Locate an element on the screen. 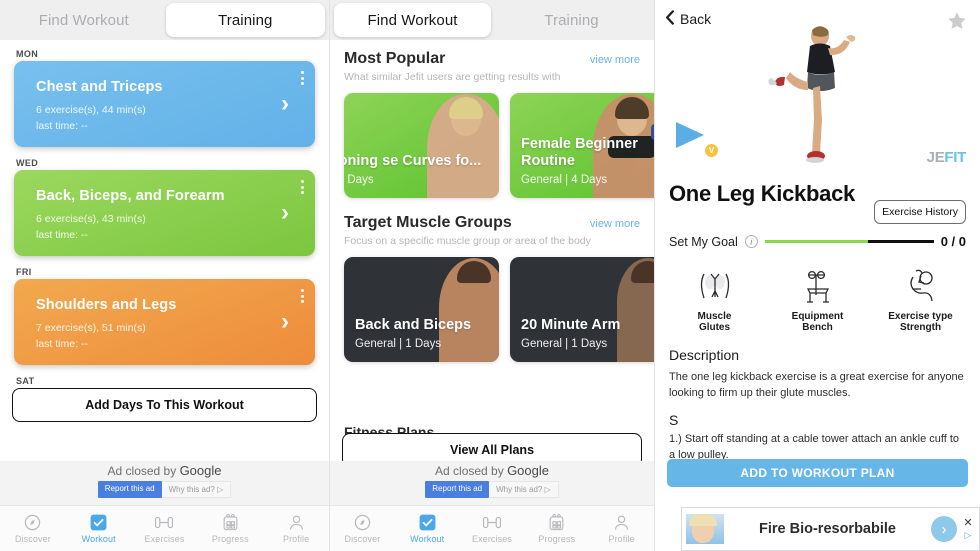 The image size is (980, 551). banner-ad-headline: Fire Bio-resorbabile is located at coordinates (827, 529).